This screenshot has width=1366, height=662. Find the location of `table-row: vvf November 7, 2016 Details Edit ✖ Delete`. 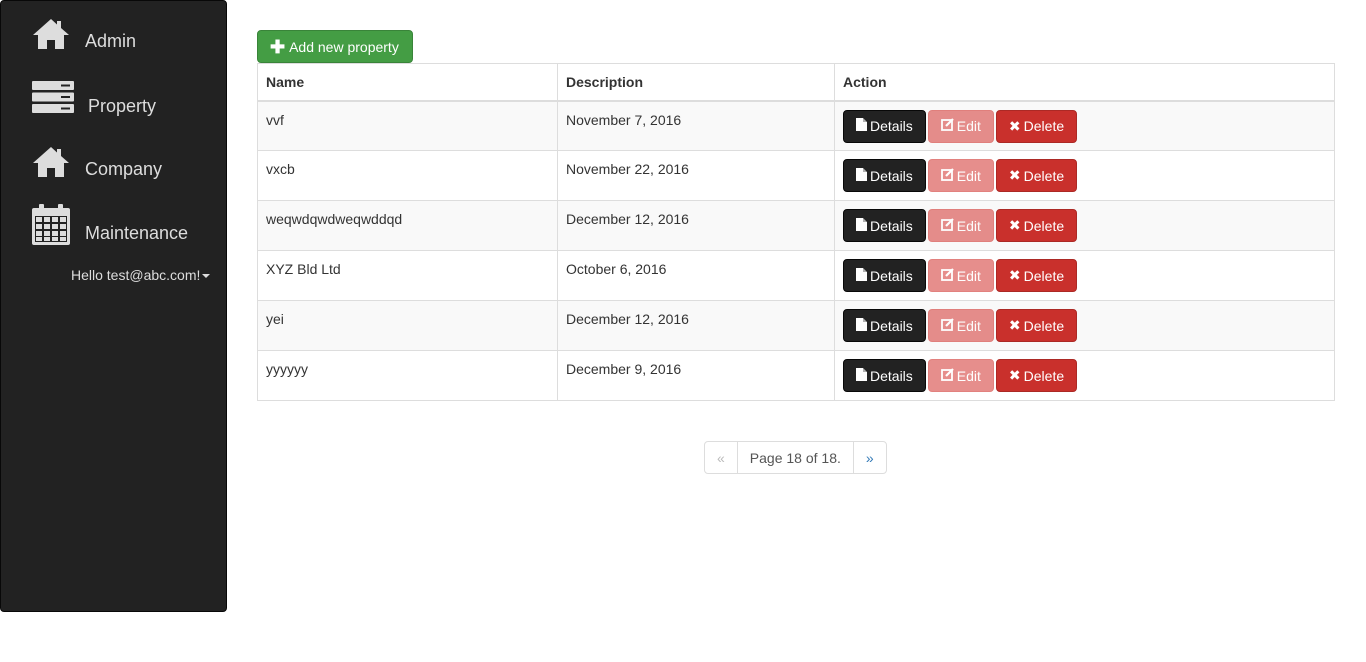

table-row: vvf November 7, 2016 Details Edit ✖ Delete is located at coordinates (796, 125).